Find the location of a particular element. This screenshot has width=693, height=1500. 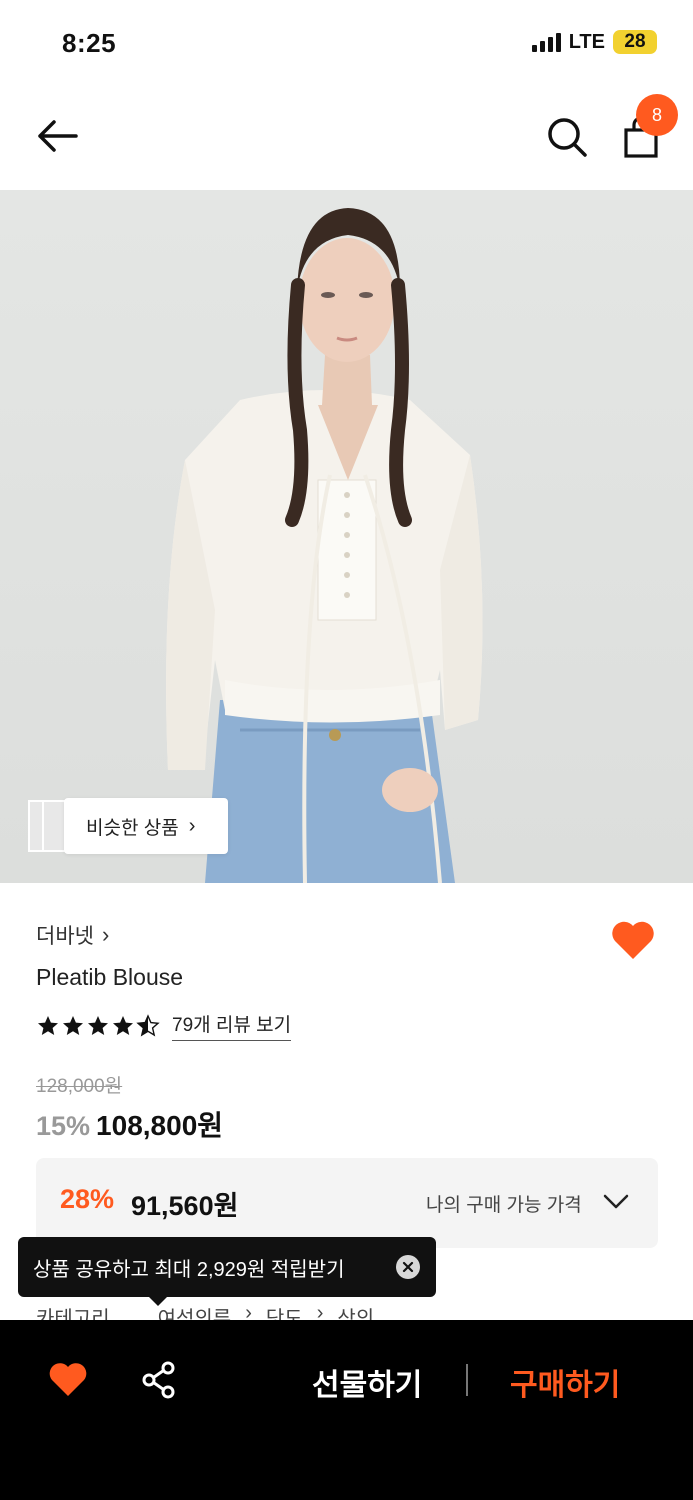

network-label: LTE is located at coordinates (586, 41).